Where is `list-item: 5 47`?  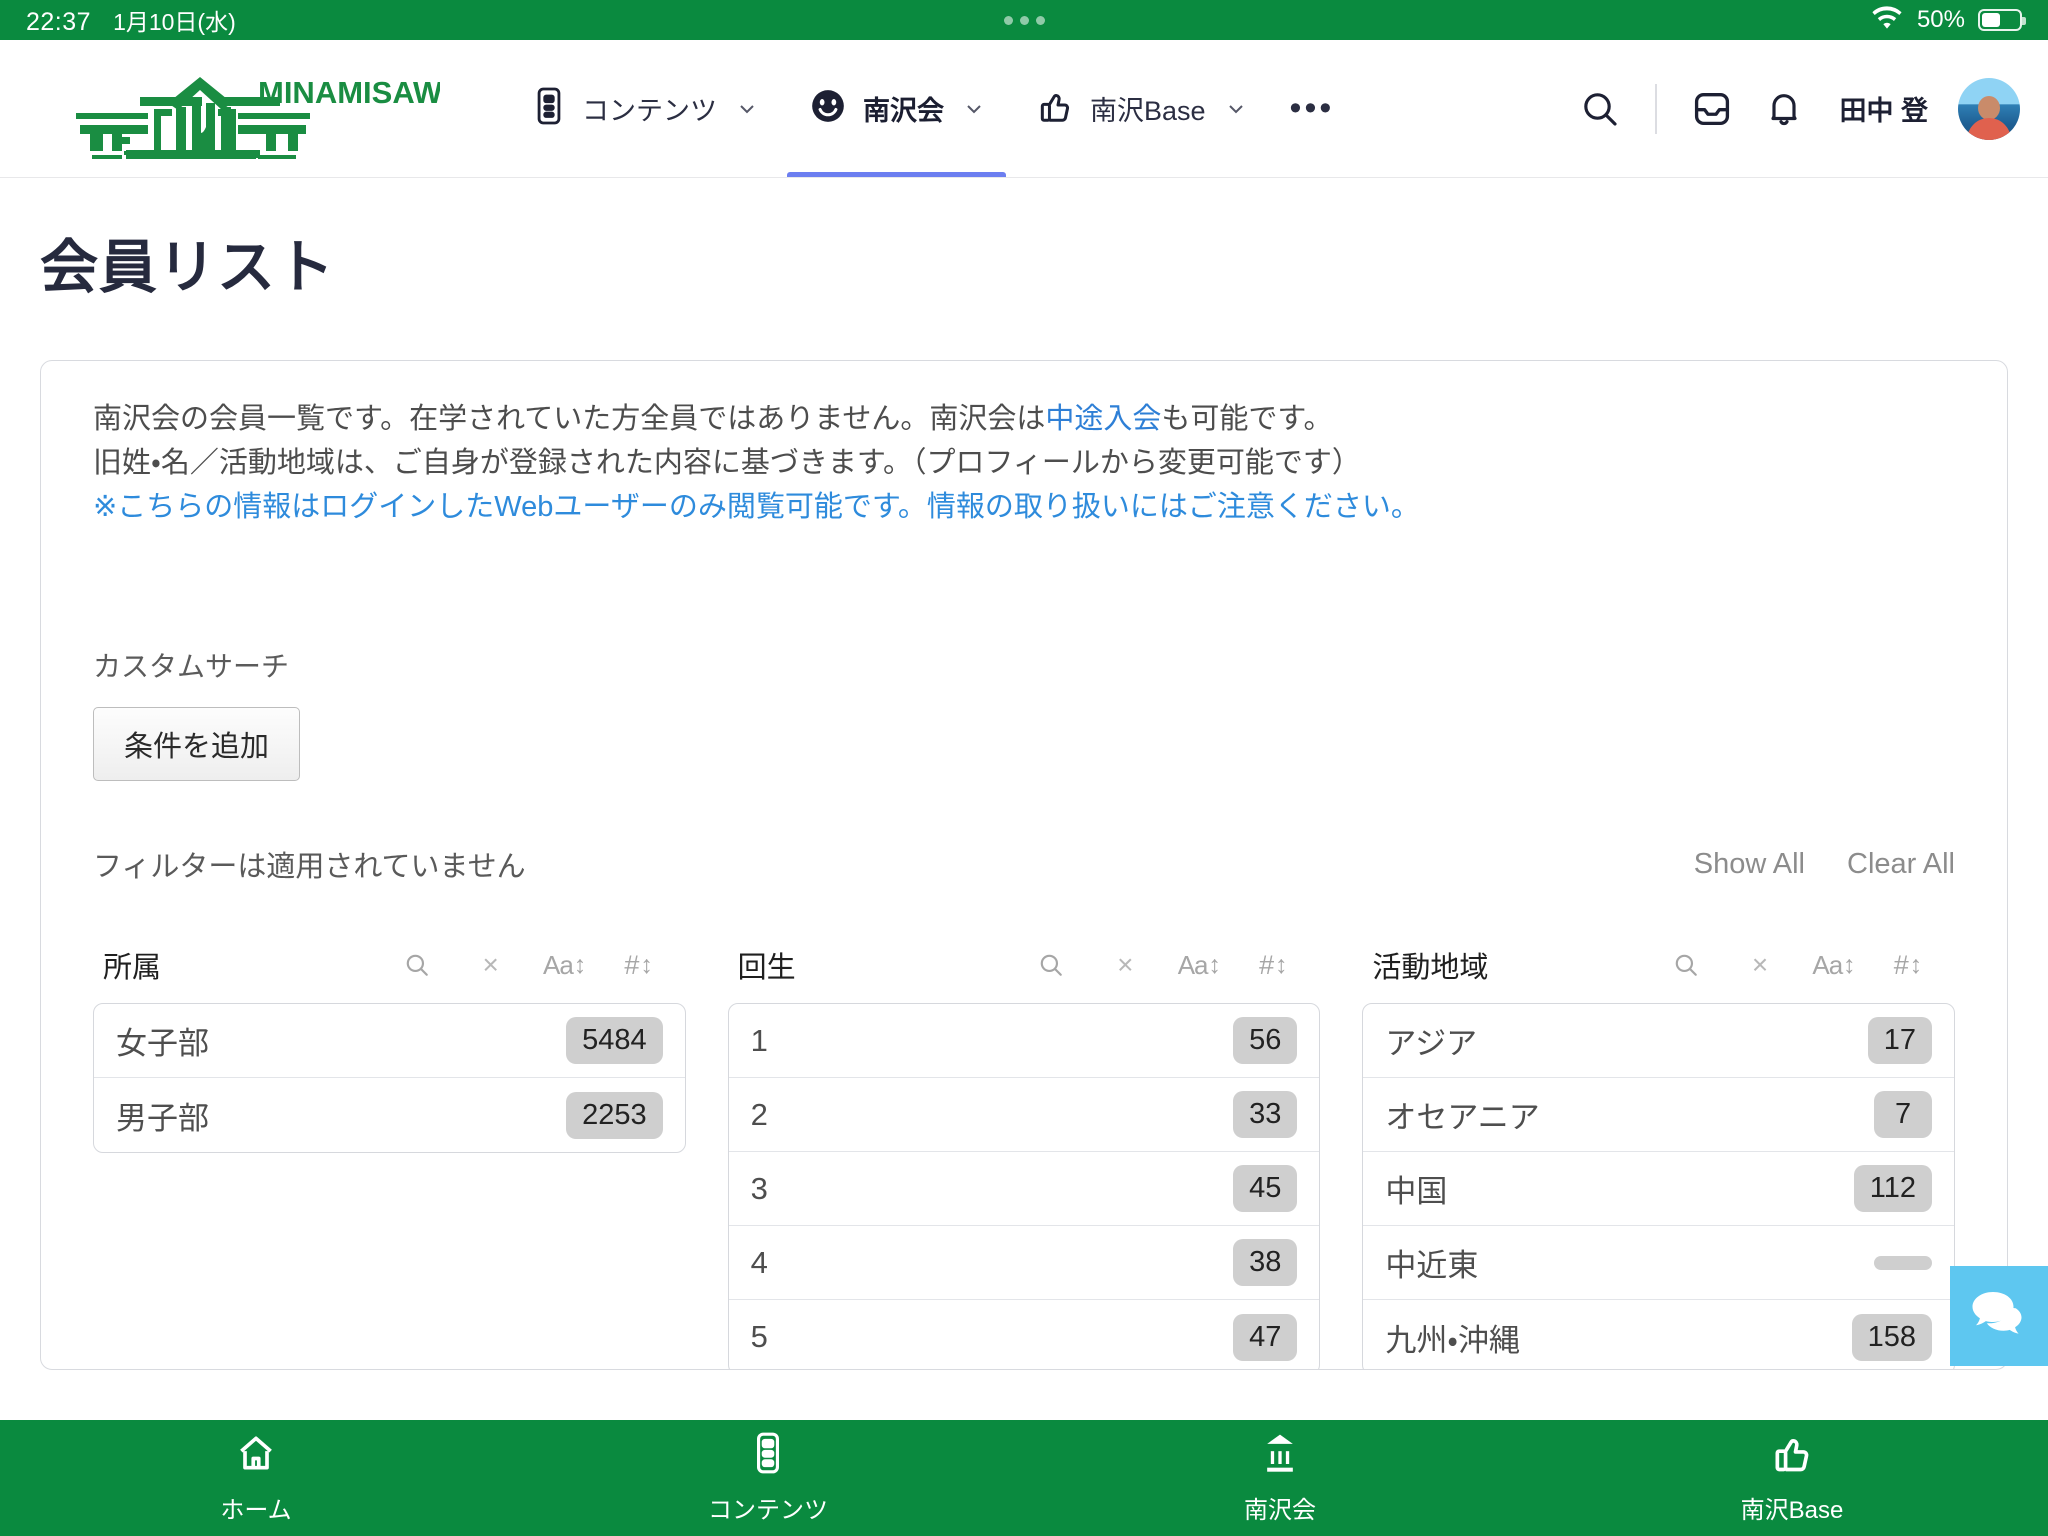
list-item: 5 47 is located at coordinates (1024, 1334).